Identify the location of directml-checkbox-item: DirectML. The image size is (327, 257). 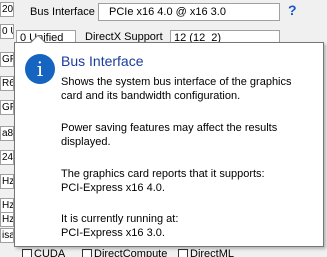
(206, 252).